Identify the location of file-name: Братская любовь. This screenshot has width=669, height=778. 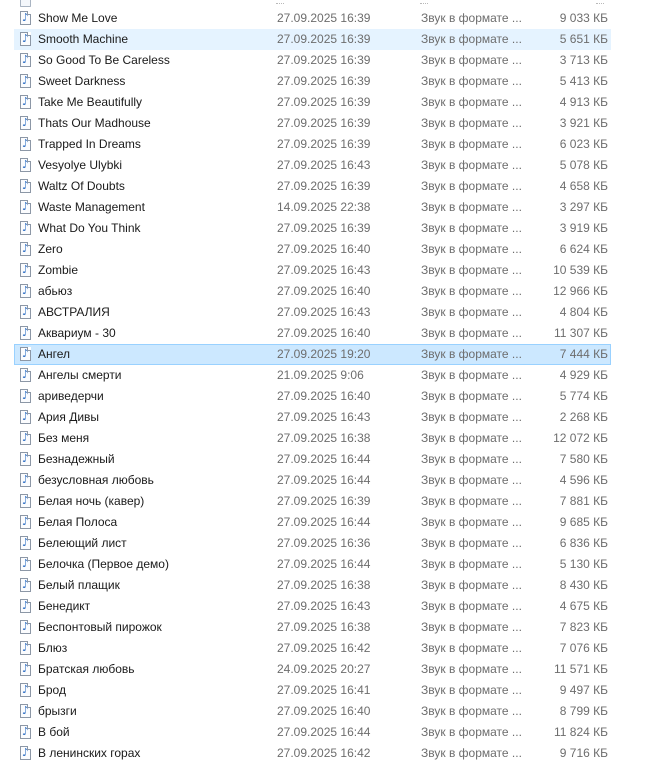
(86, 669).